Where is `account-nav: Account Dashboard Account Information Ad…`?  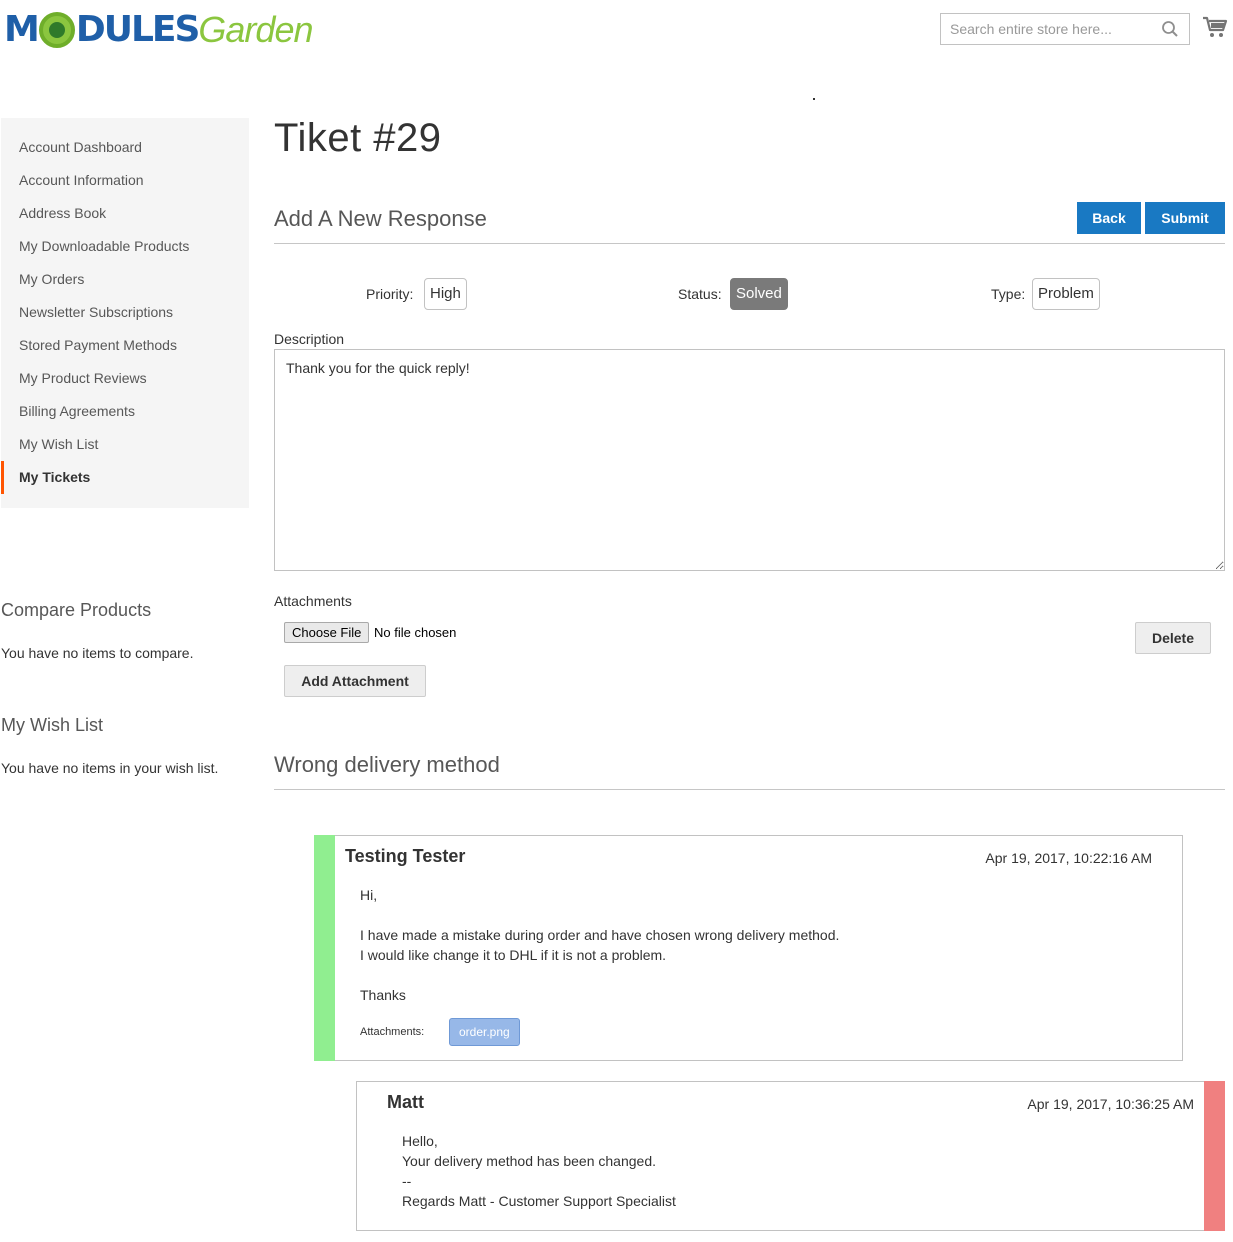 account-nav: Account Dashboard Account Information Ad… is located at coordinates (125, 313).